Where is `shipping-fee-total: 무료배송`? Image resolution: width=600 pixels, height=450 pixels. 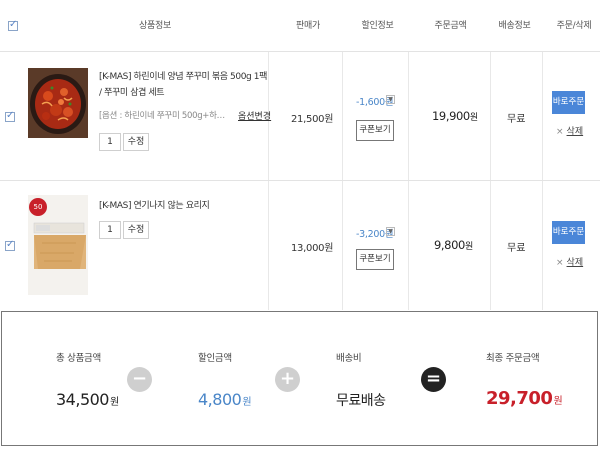
shipping-fee-total: 무료배송 is located at coordinates (361, 401).